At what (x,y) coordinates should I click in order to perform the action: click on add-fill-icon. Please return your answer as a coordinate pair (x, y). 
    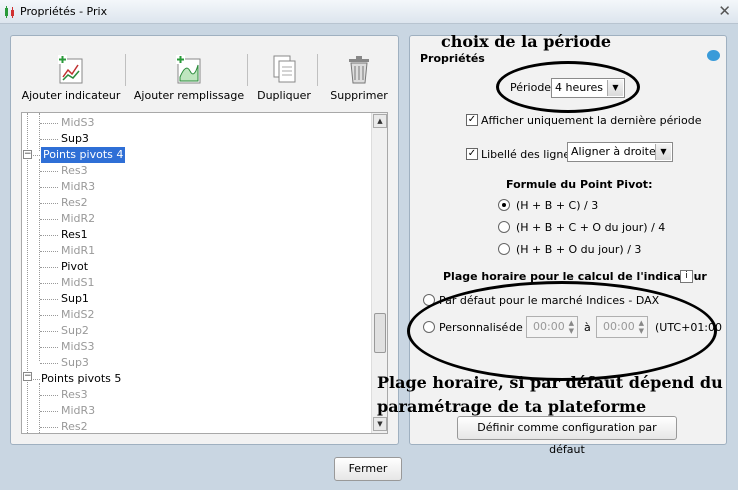
    Looking at the image, I should click on (188, 69).